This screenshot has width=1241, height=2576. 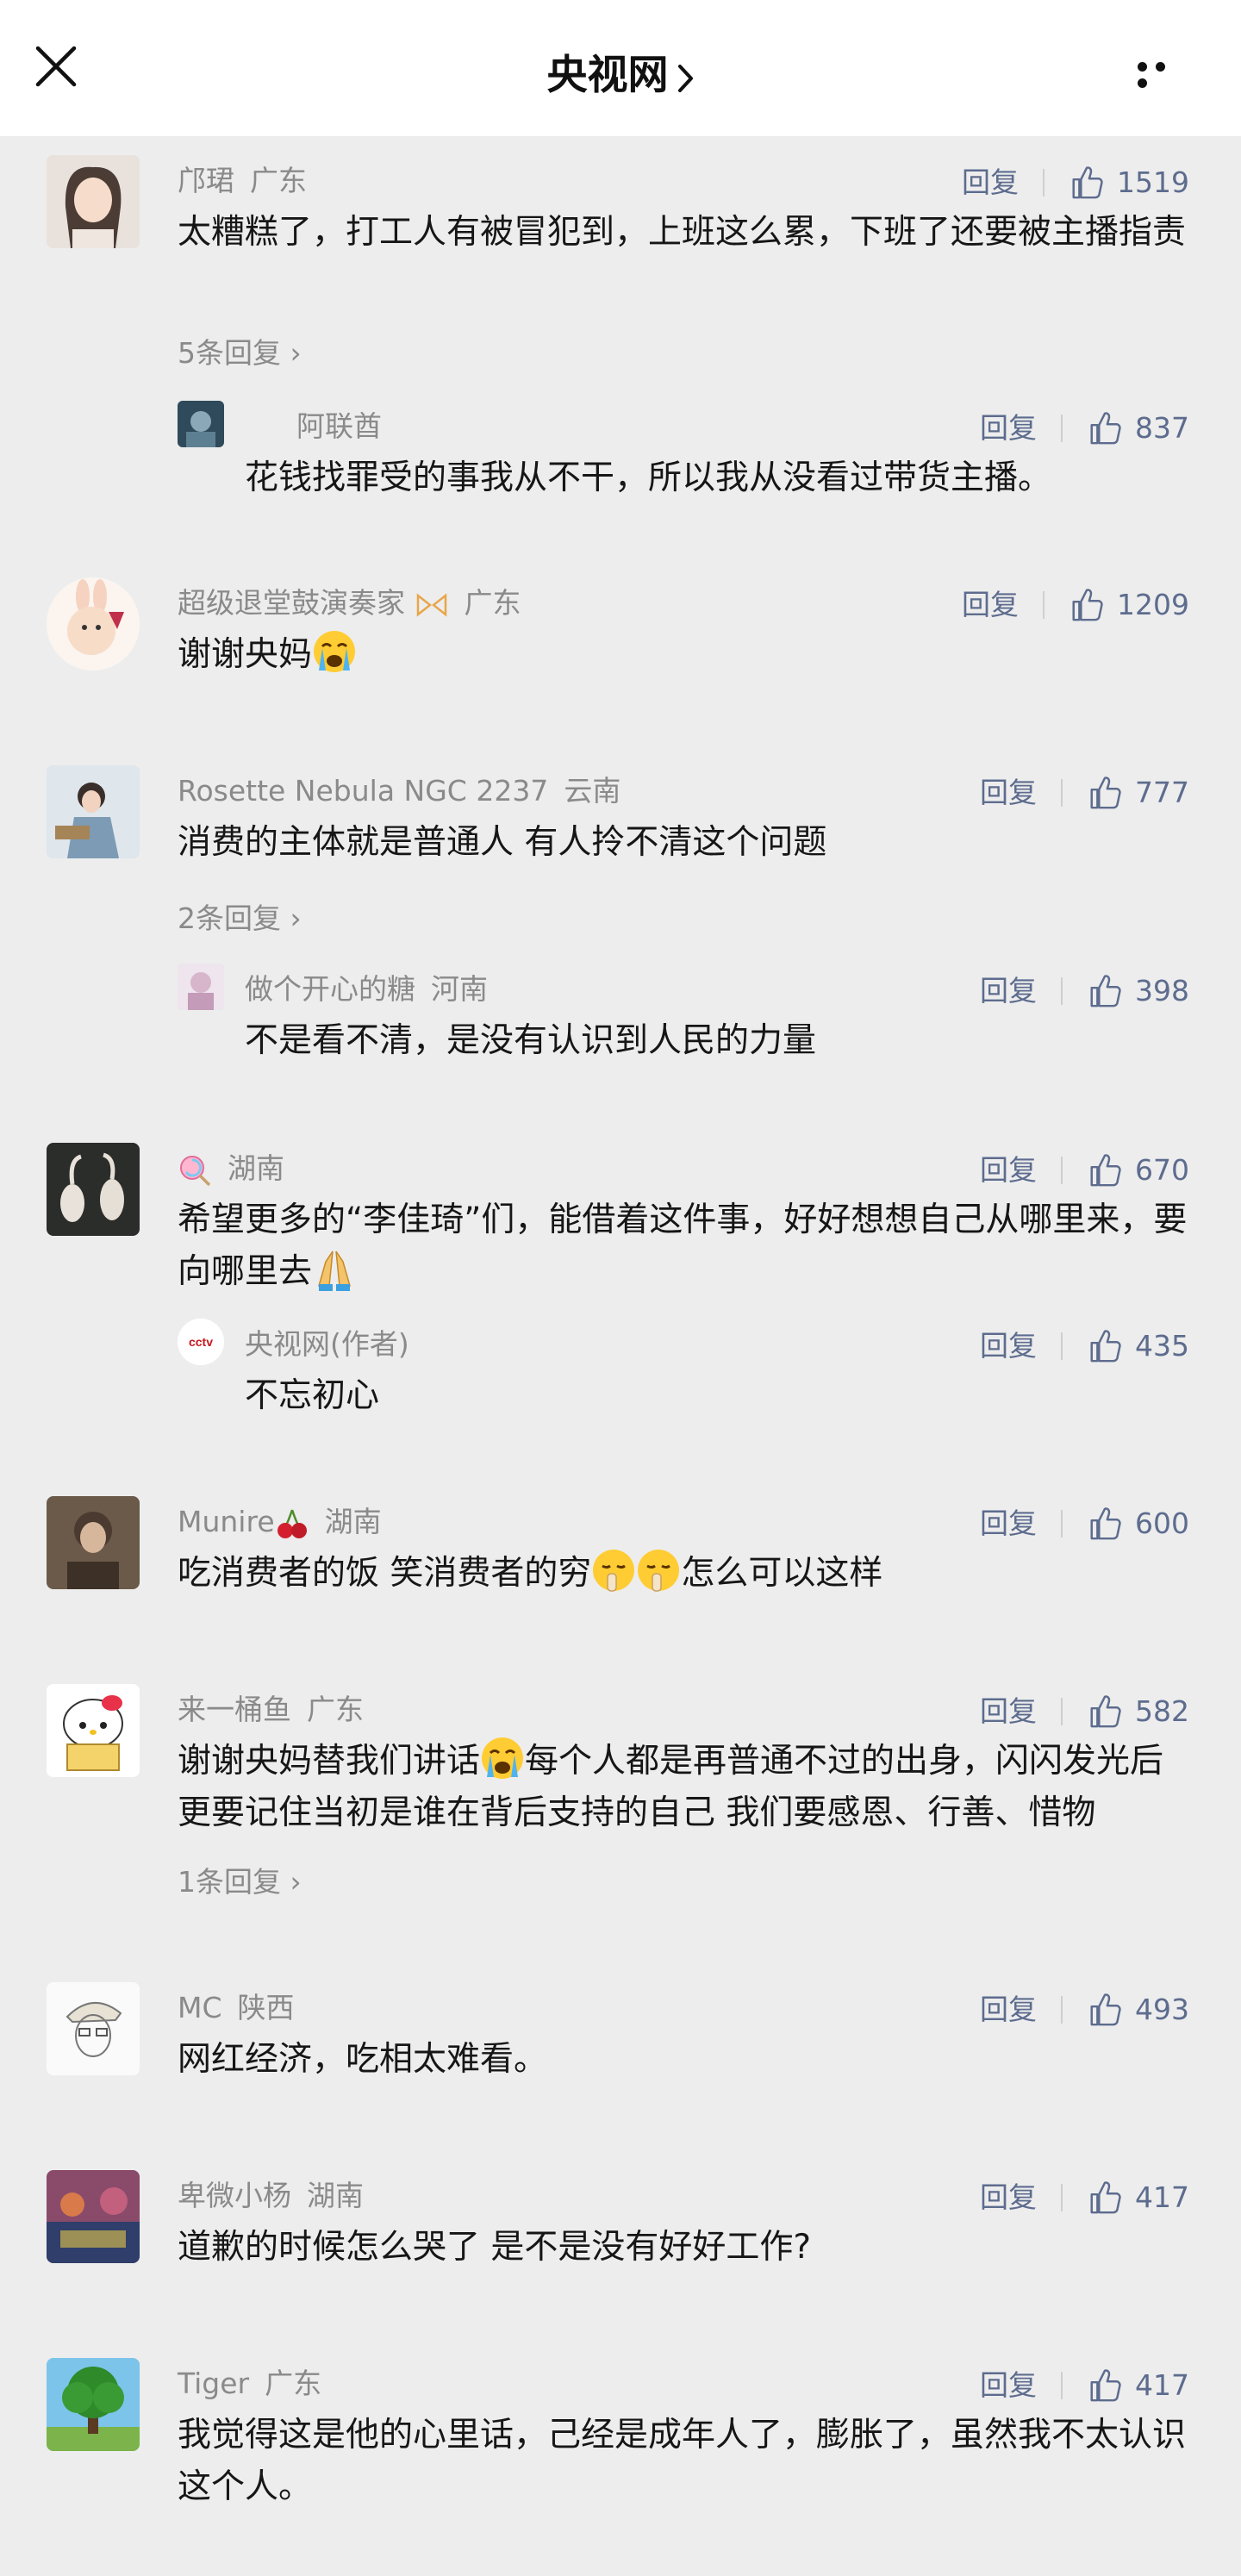 I want to click on username: Rosette Nebula NGC 2237, so click(x=363, y=791).